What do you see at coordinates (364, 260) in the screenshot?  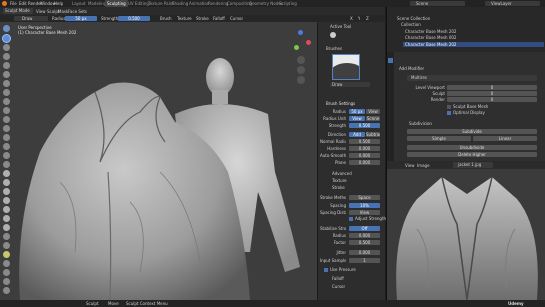 I see `input-samples-field: 1` at bounding box center [364, 260].